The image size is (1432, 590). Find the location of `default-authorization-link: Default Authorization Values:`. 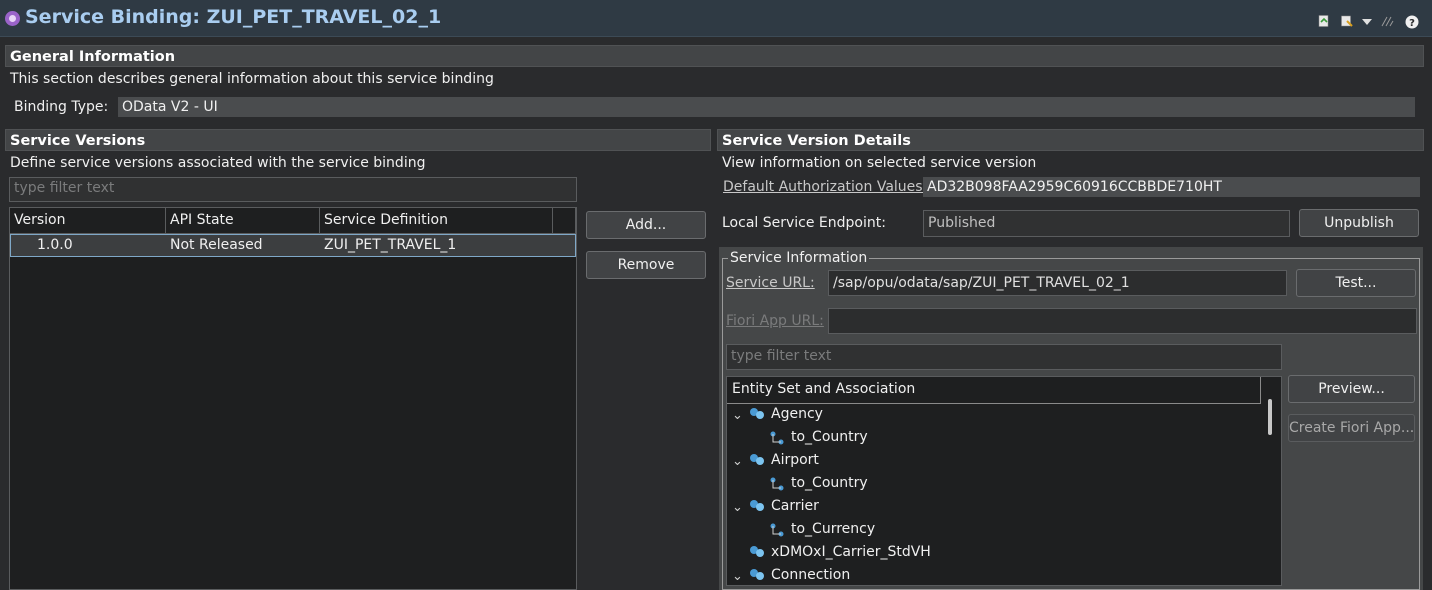

default-authorization-link: Default Authorization Values: is located at coordinates (825, 187).